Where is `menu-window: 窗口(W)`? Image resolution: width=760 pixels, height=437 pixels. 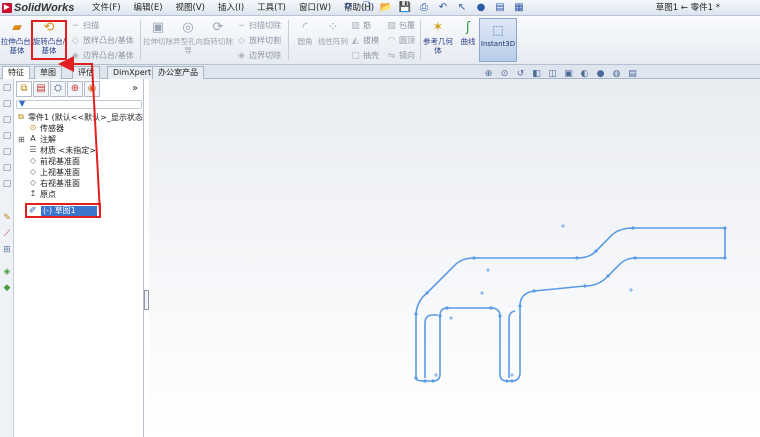 menu-window: 窗口(W) is located at coordinates (317, 8).